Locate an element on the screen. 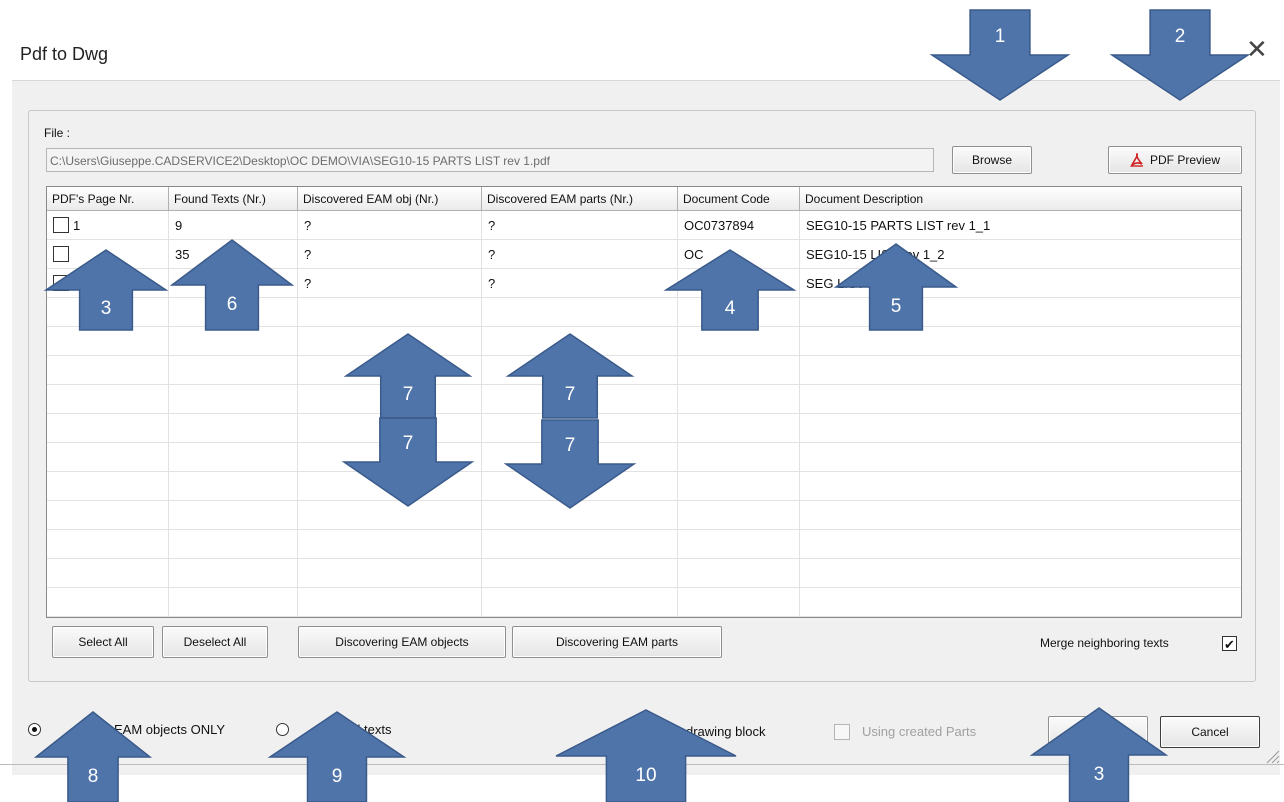 Image resolution: width=1284 pixels, height=802 pixels. discover-objects-button: Discovering EAM objects is located at coordinates (402, 642).